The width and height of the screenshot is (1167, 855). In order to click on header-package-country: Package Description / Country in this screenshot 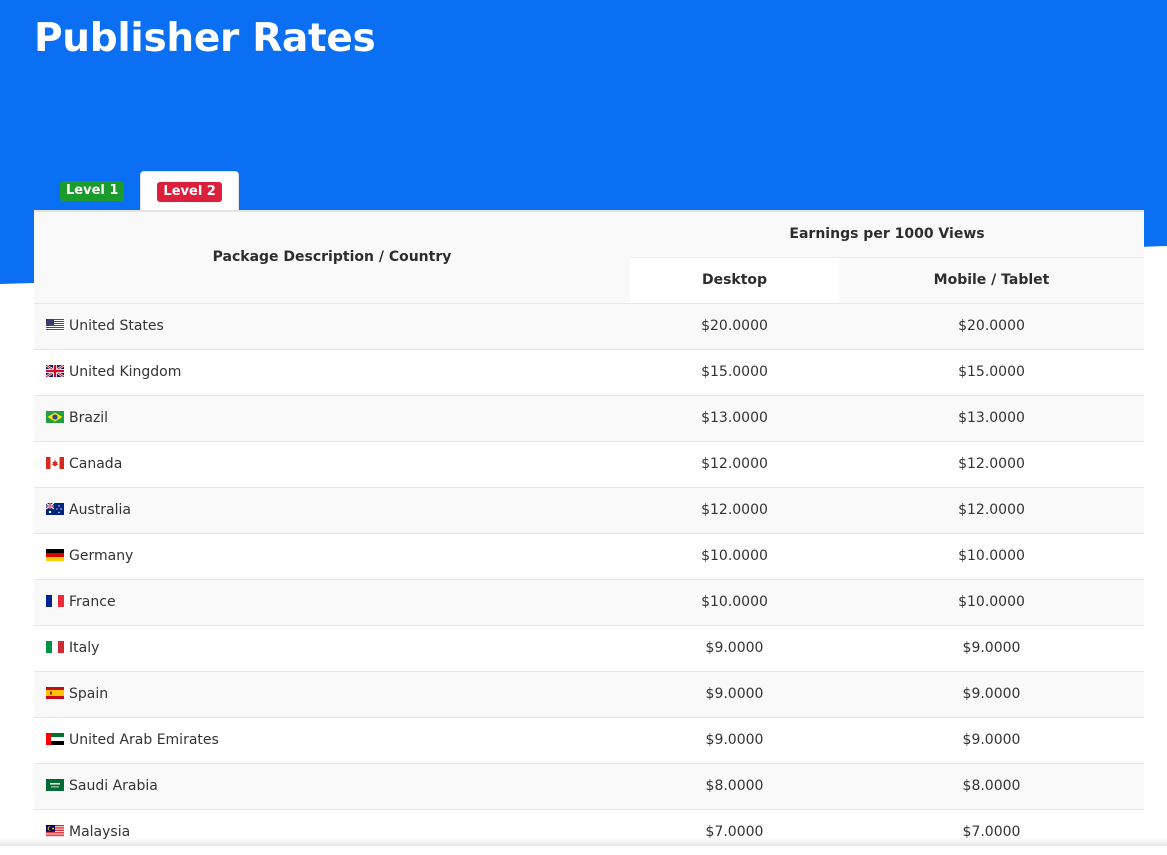, I will do `click(332, 256)`.